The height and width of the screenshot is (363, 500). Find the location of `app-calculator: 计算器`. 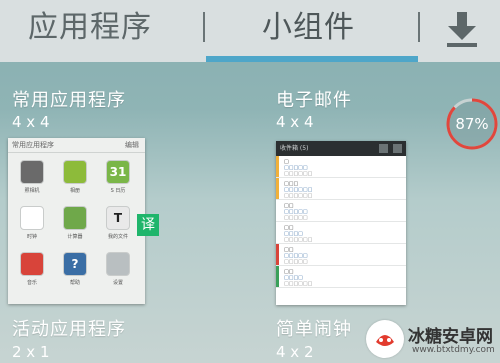

app-calculator: 计算器 is located at coordinates (75, 228).